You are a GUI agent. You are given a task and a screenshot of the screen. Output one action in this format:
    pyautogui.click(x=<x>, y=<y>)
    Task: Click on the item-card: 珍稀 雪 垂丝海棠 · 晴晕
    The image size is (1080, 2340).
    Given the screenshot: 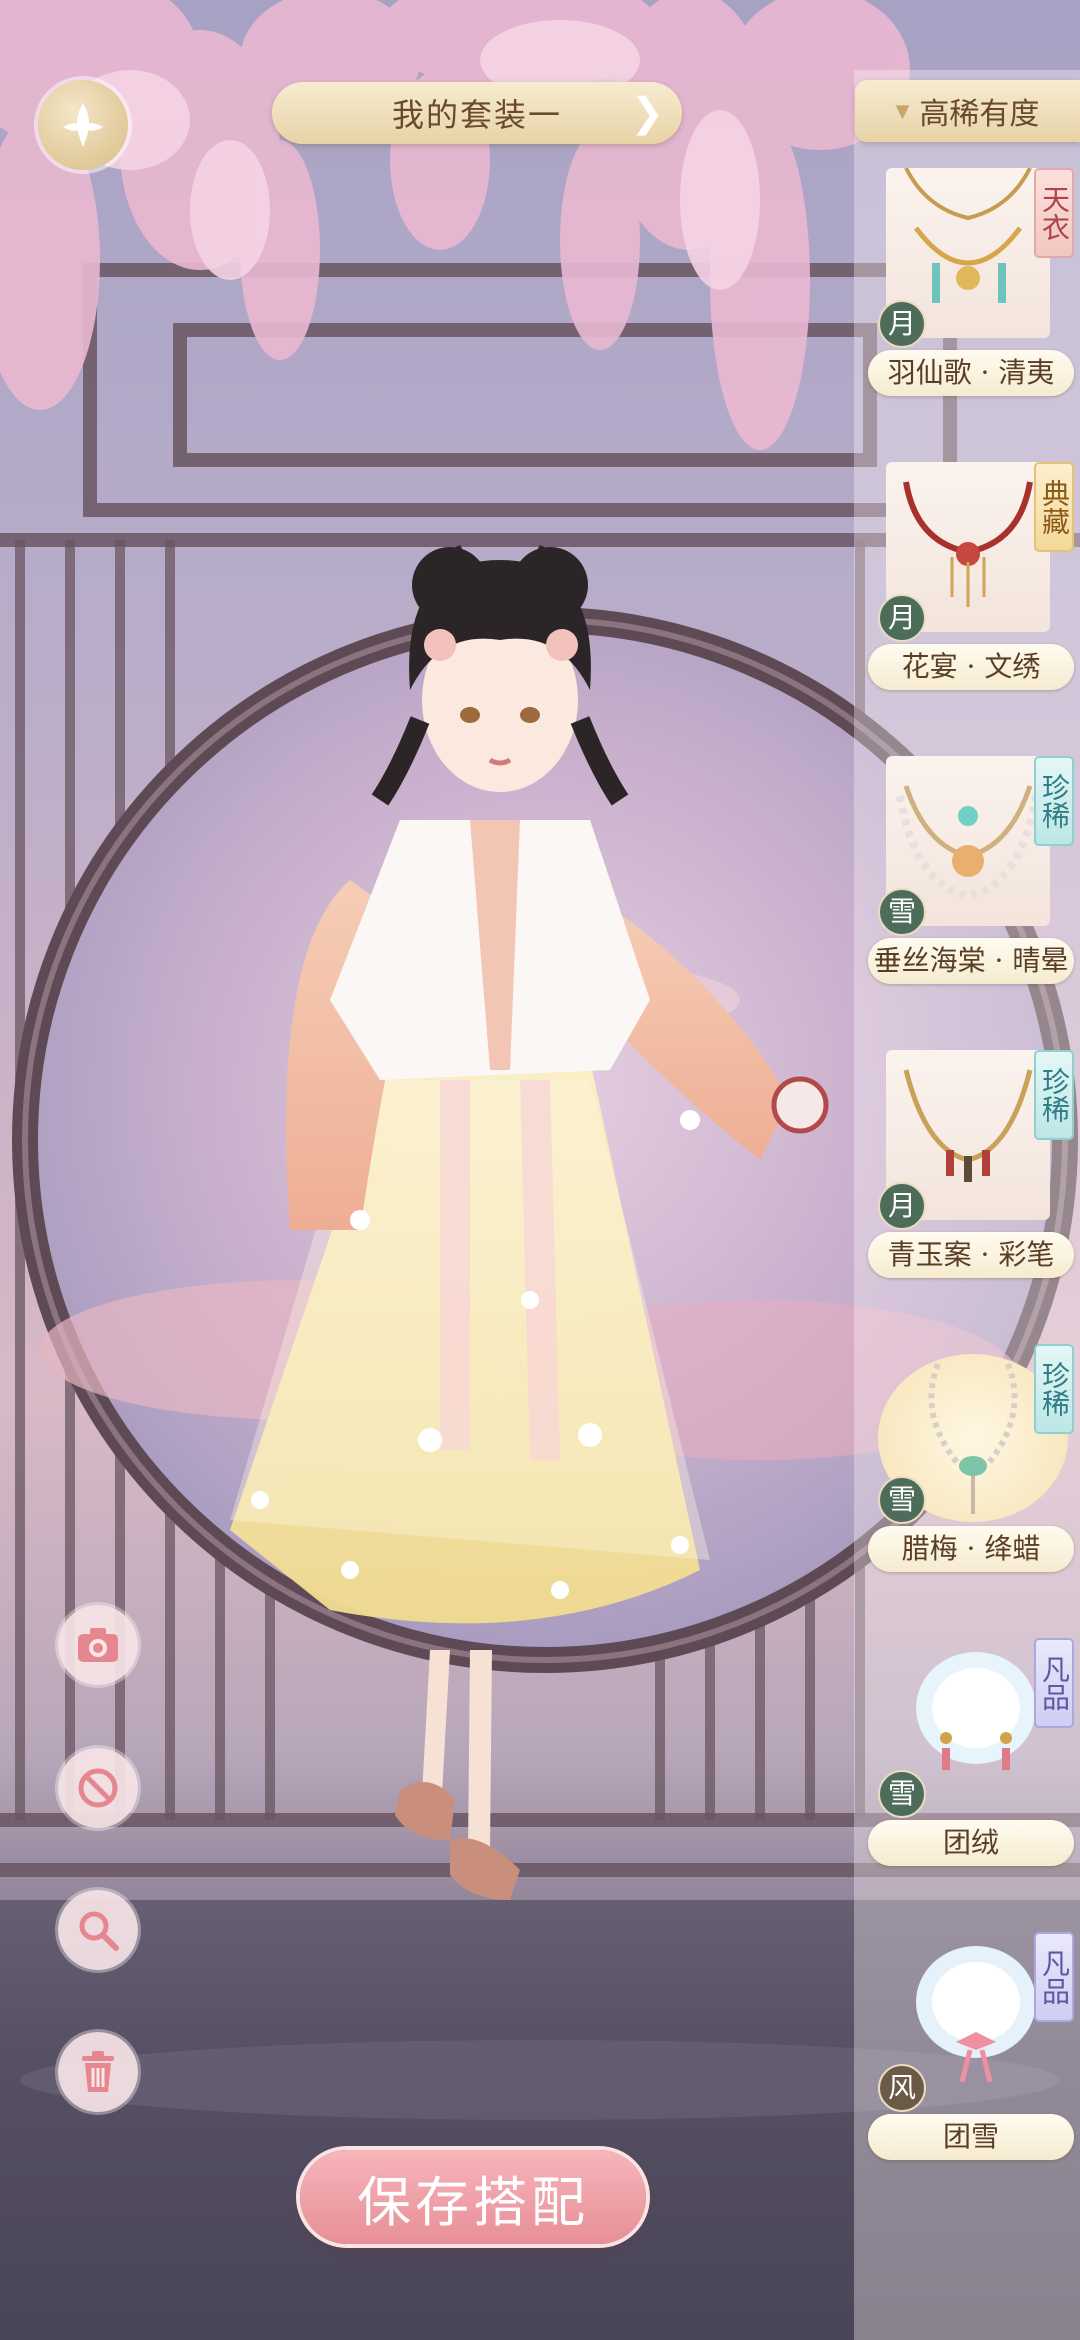 What is the action you would take?
    pyautogui.click(x=971, y=891)
    